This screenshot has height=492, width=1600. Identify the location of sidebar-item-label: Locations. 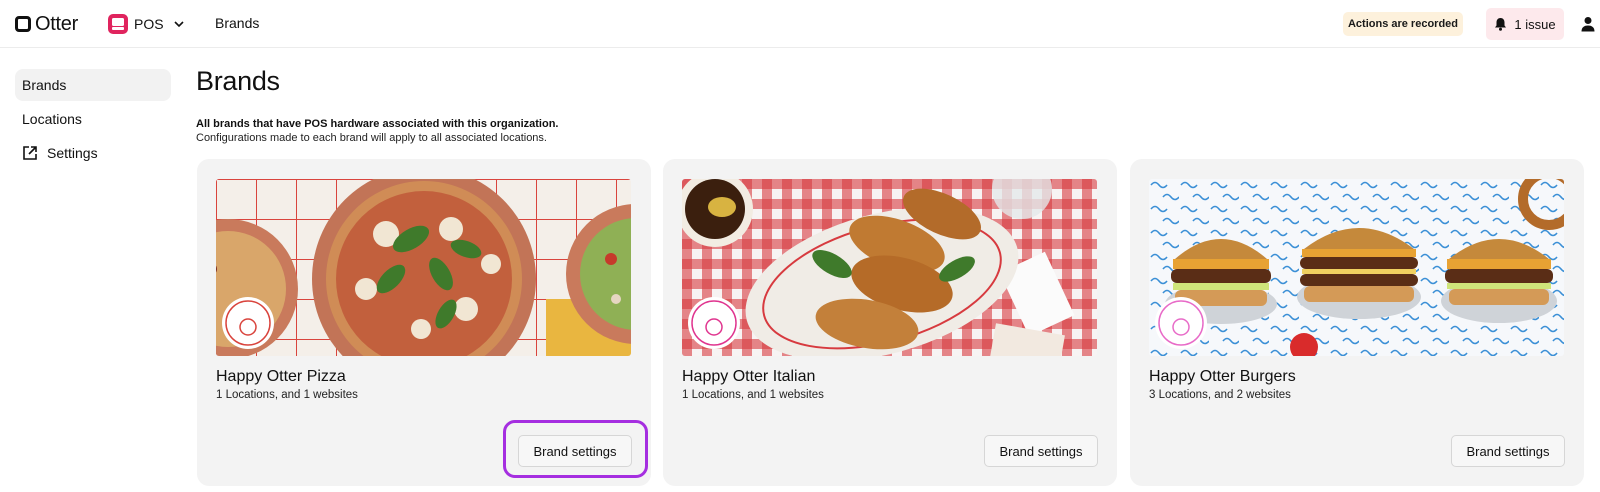
(52, 119).